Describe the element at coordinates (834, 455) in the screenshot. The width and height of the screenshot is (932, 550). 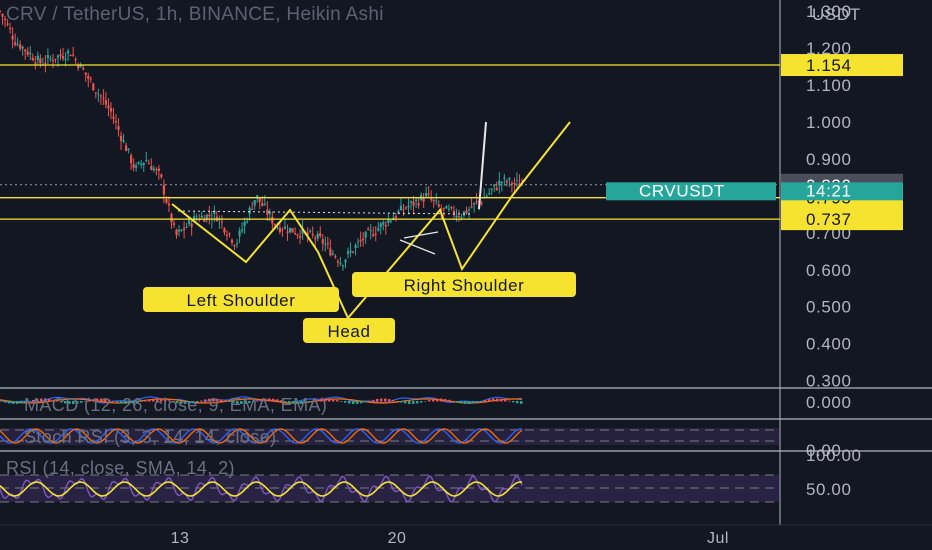
I see `rsi-axis-top-label: 100.00` at that location.